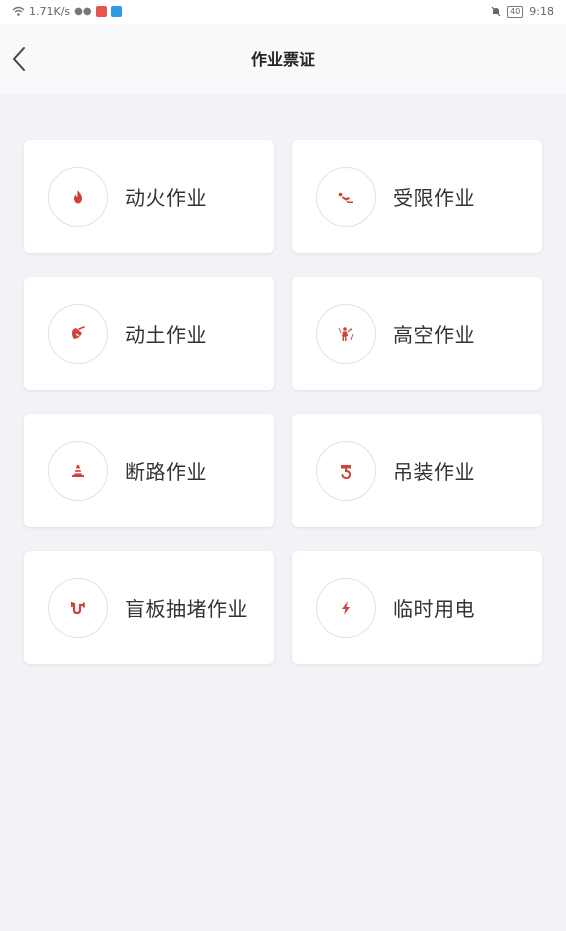  What do you see at coordinates (101, 11) in the screenshot?
I see `app-notification-icon` at bounding box center [101, 11].